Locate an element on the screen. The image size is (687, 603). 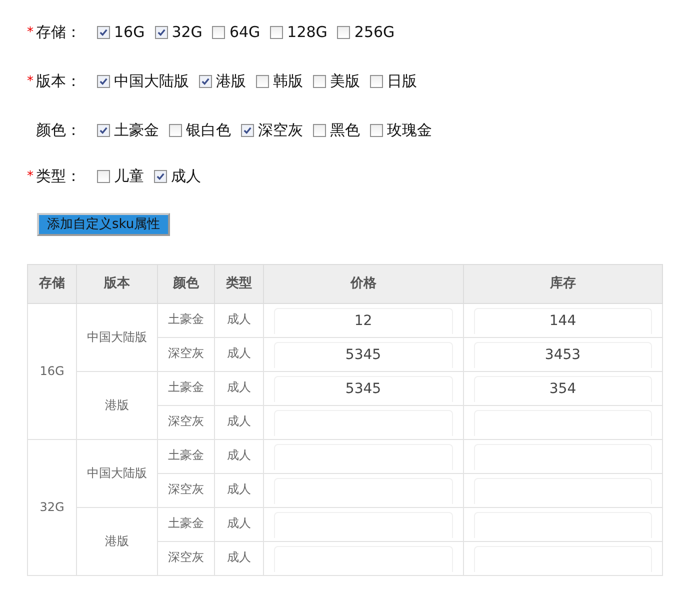
option-label: 64G is located at coordinates (244, 32).